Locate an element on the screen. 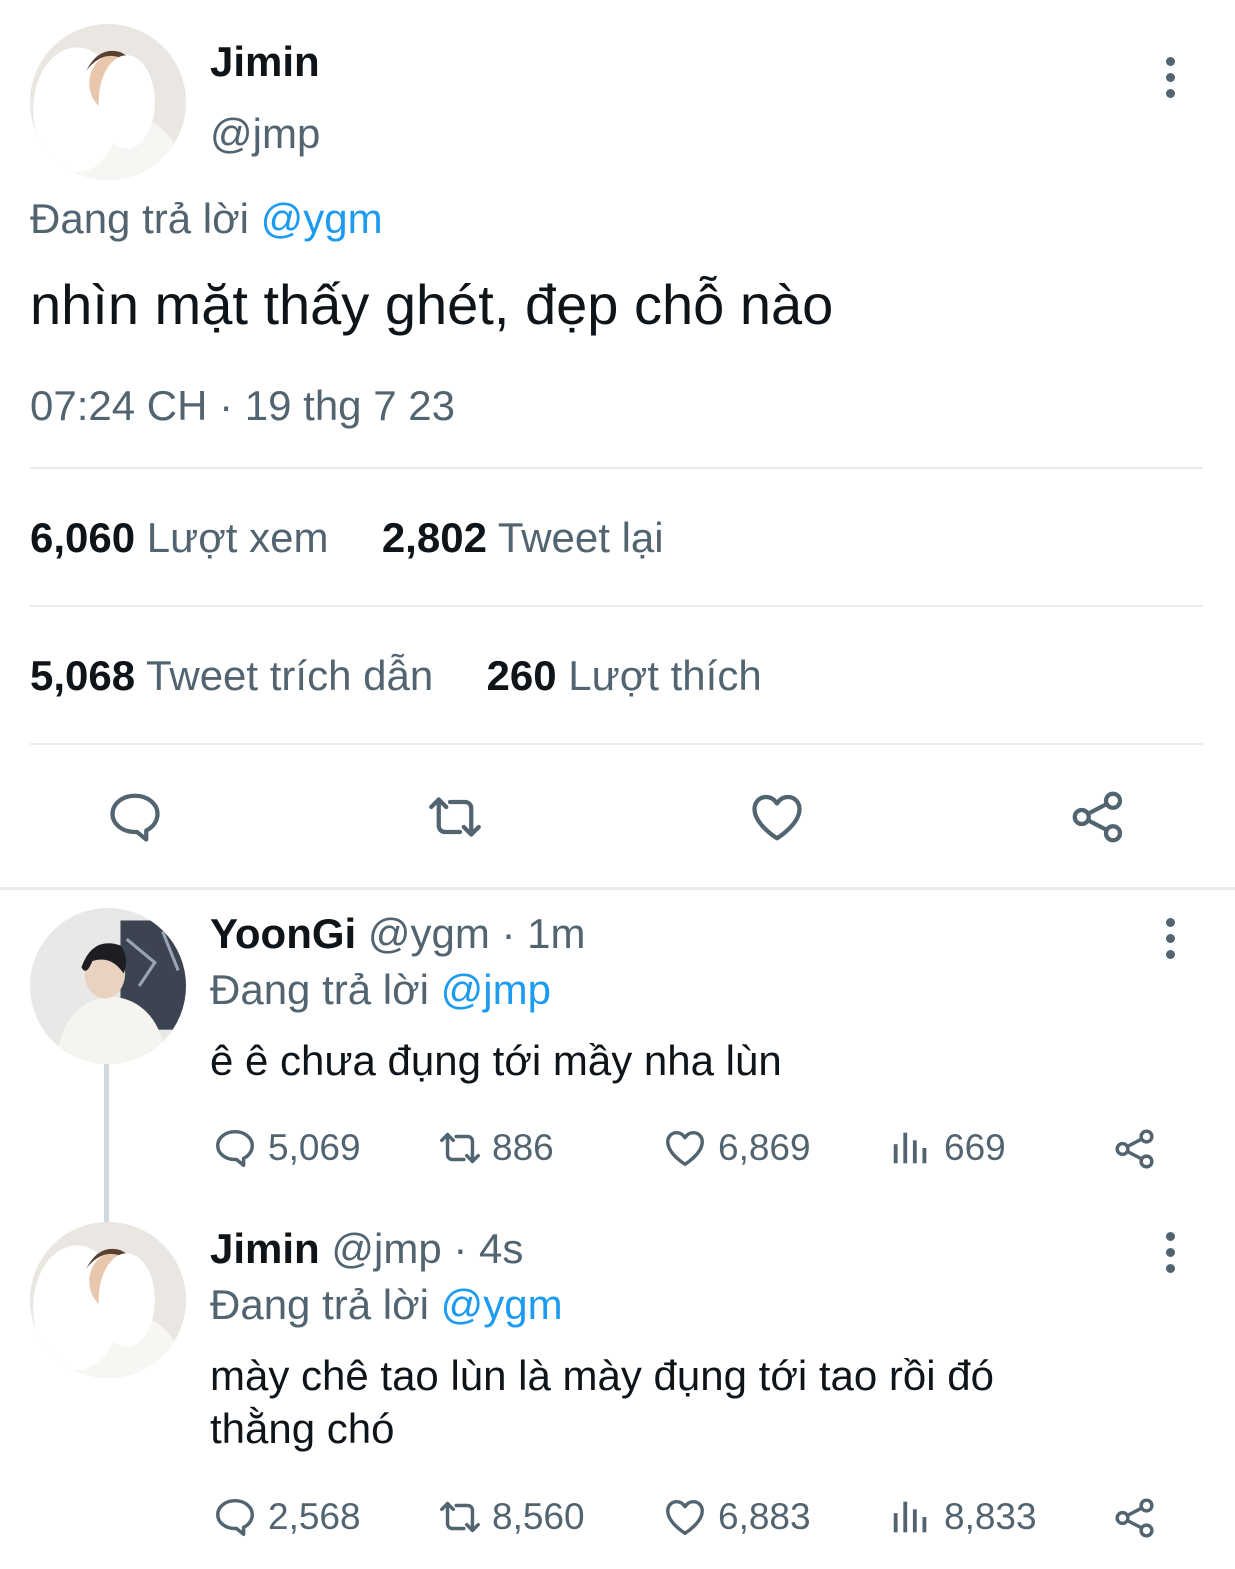  retweets-label: Tweet lại is located at coordinates (581, 537).